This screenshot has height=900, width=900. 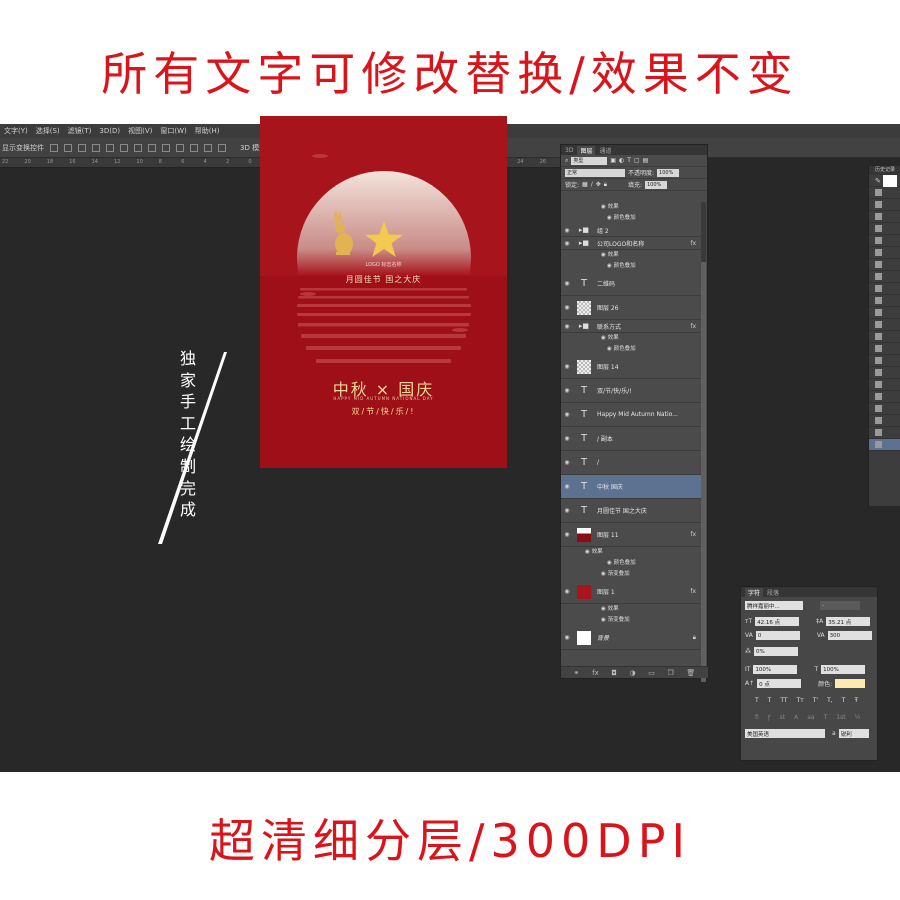 What do you see at coordinates (779, 683) in the screenshot?
I see `baseline-input: 0 点` at bounding box center [779, 683].